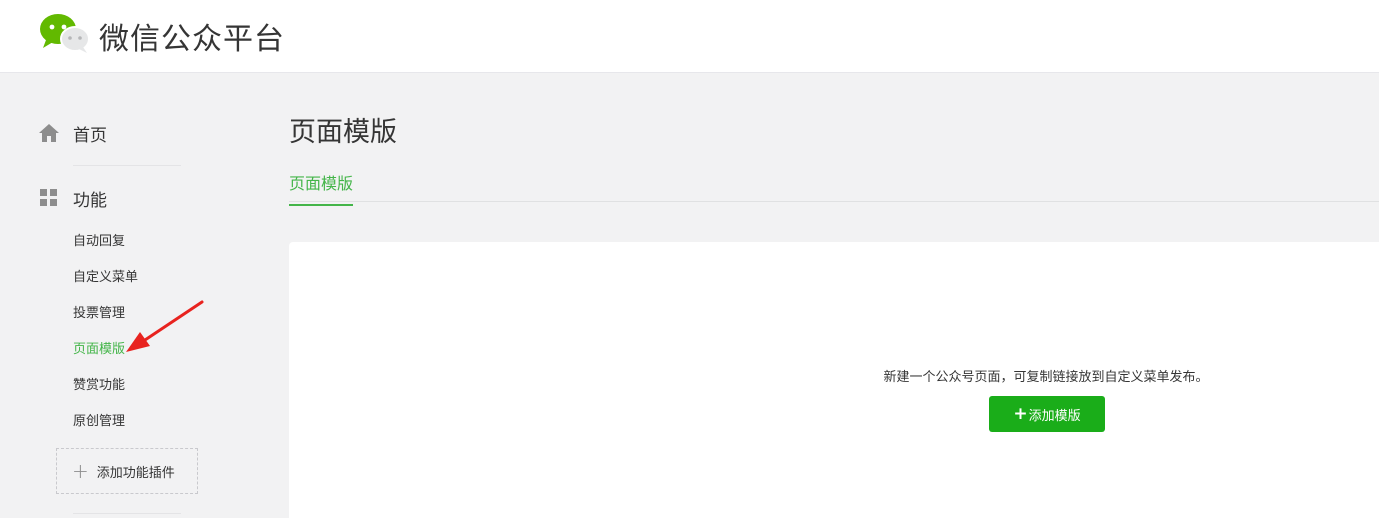  I want to click on sidebar-item-original-management: 原创管理, so click(99, 422).